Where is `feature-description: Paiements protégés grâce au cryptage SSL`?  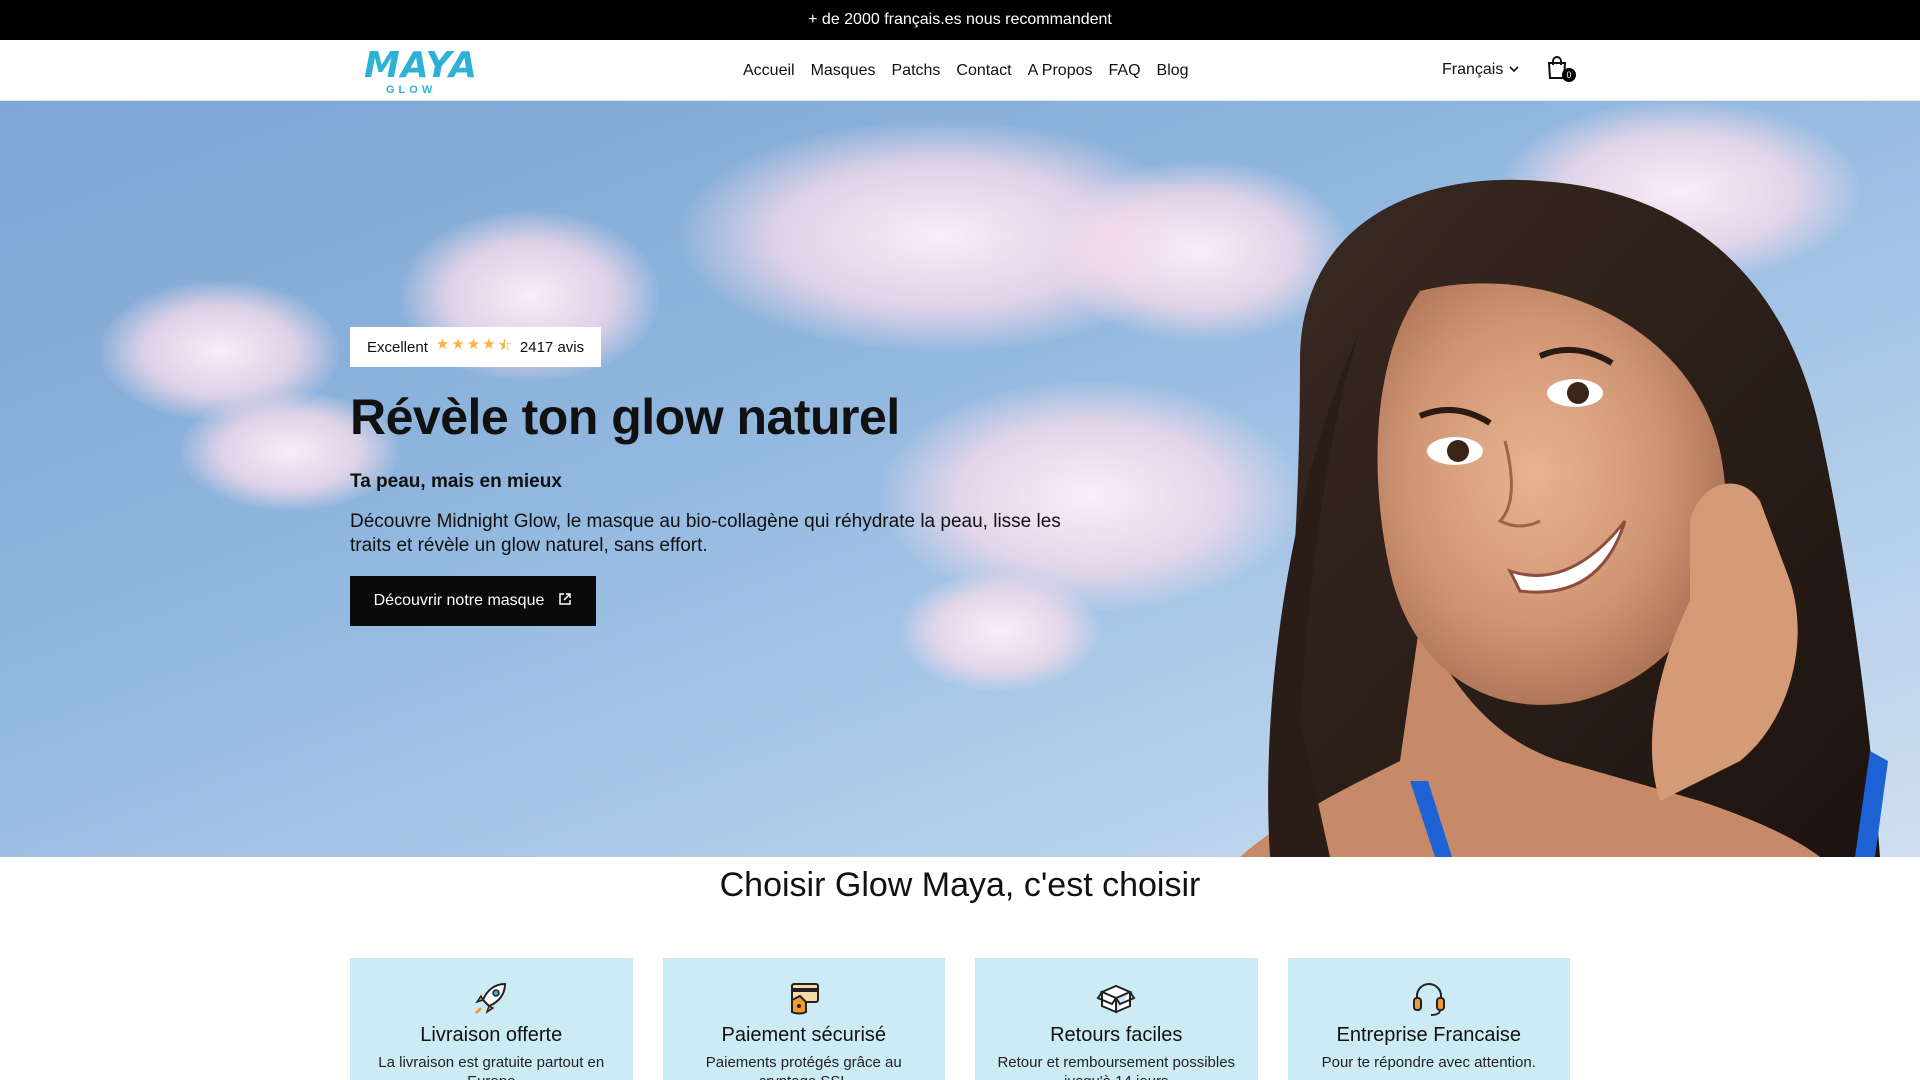 feature-description: Paiements protégés grâce au cryptage SSL is located at coordinates (803, 1067).